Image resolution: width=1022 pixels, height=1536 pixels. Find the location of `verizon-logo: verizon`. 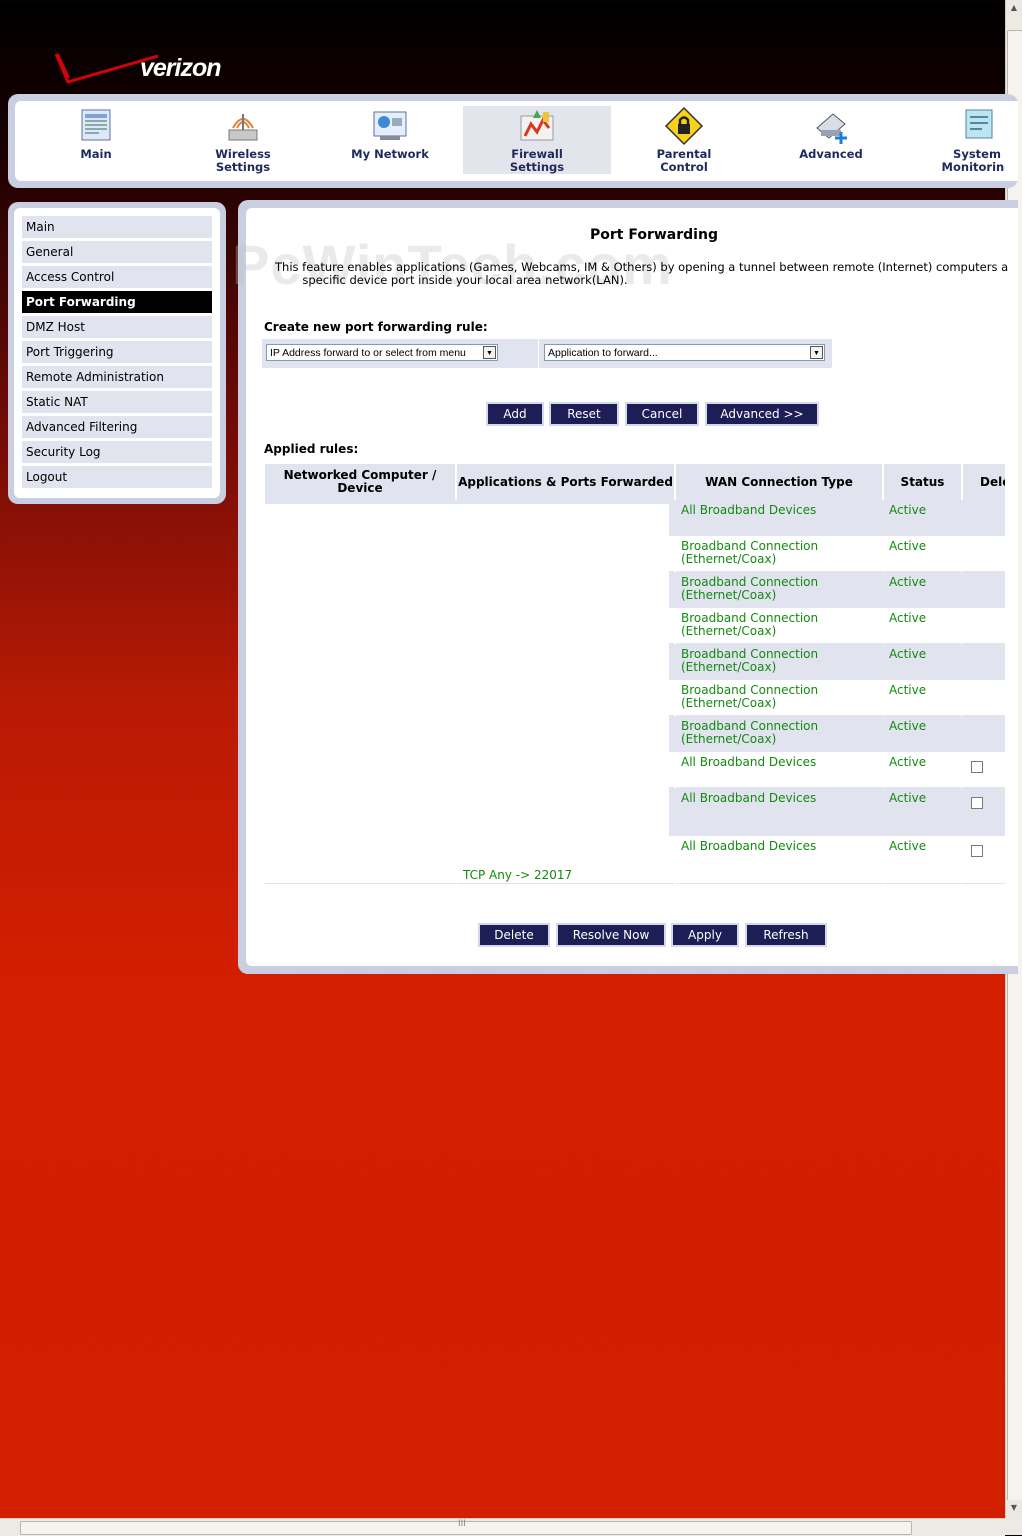

verizon-logo: verizon is located at coordinates (147, 68).